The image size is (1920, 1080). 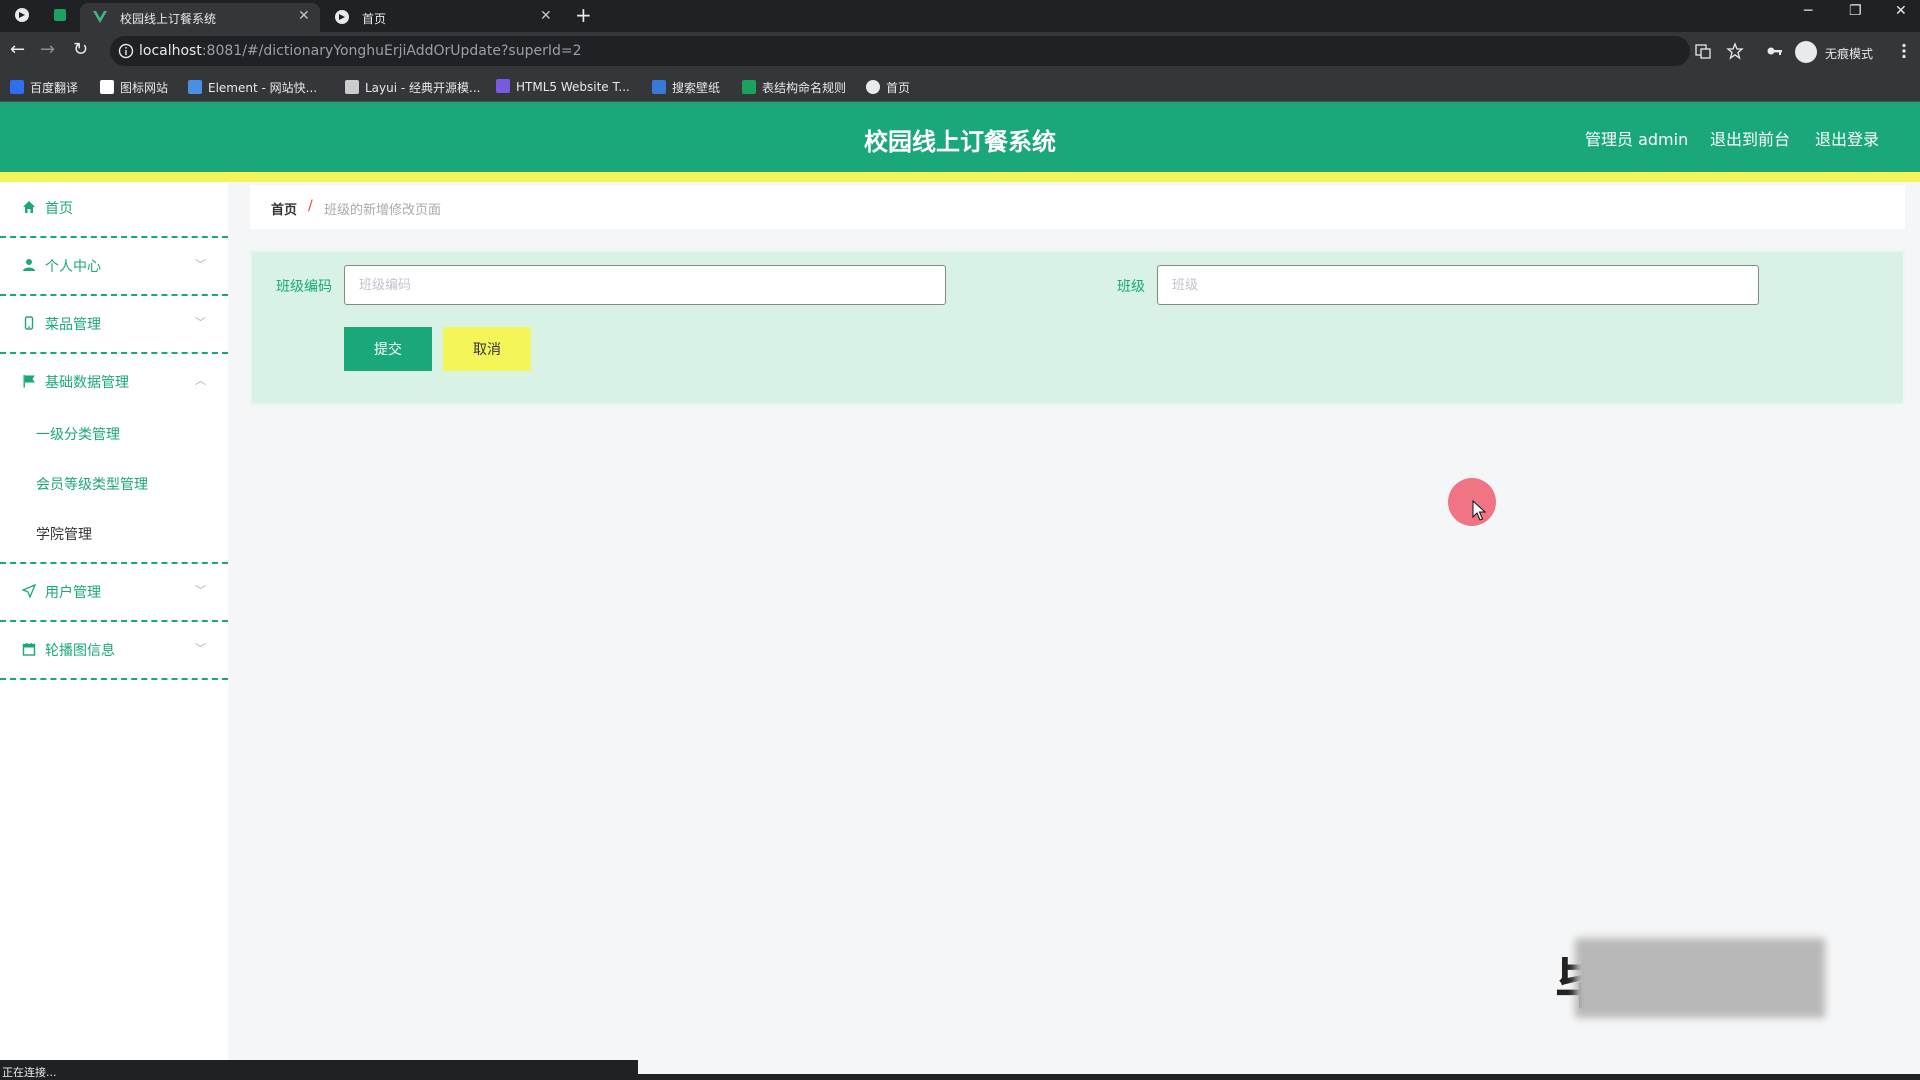 What do you see at coordinates (168, 19) in the screenshot?
I see `tab-title: 校园线上订餐系统` at bounding box center [168, 19].